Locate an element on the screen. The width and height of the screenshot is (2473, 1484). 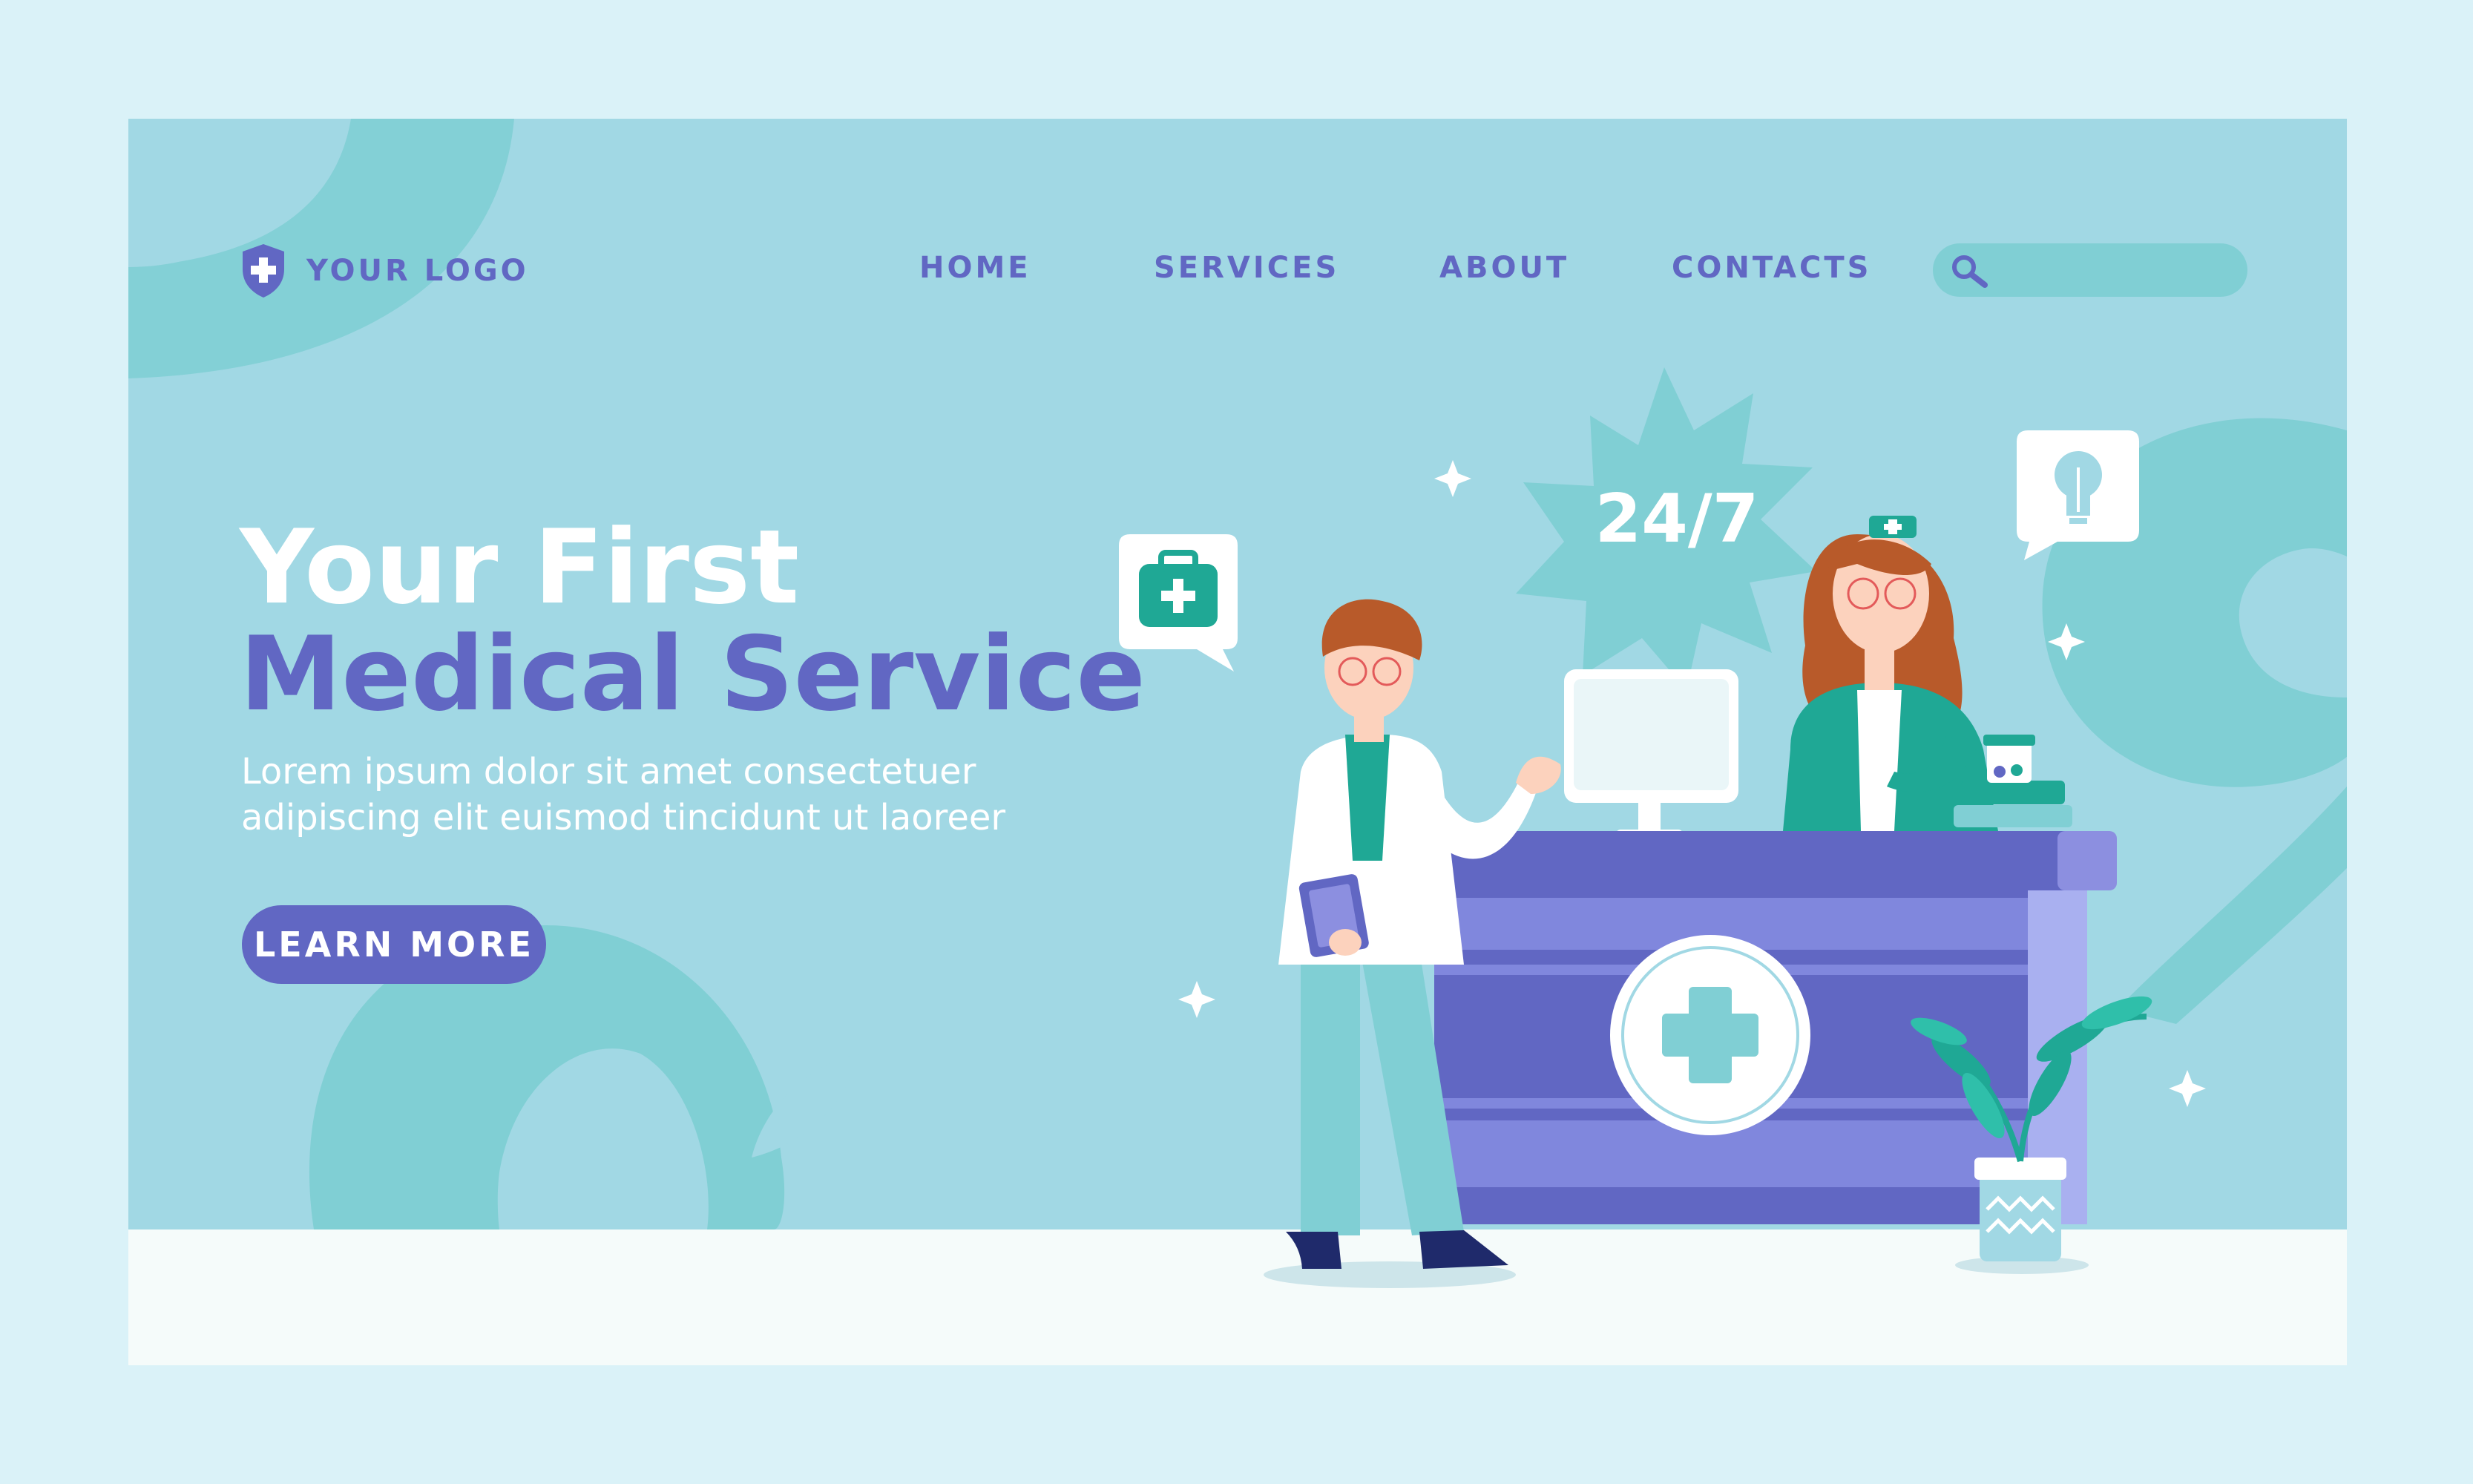
medical-cross-icon is located at coordinates (1710, 1035).